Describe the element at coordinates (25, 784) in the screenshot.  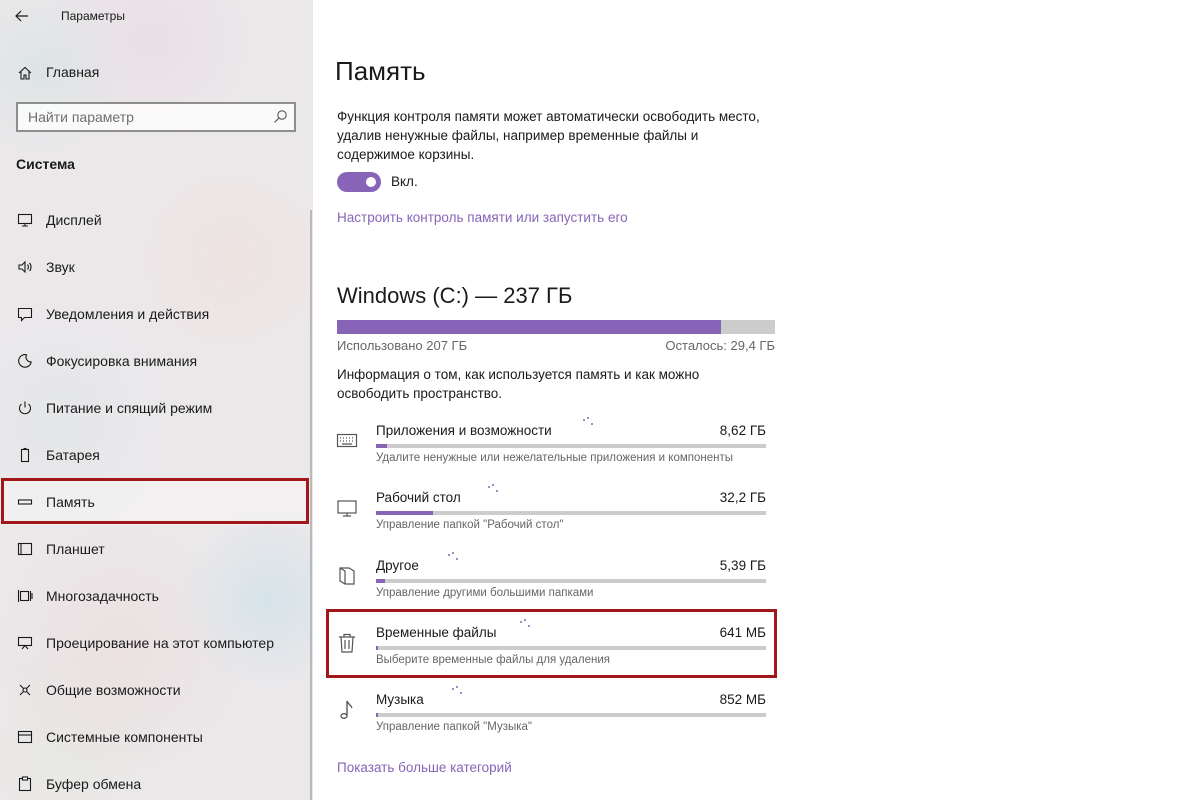
I see `clipboard-icon` at that location.